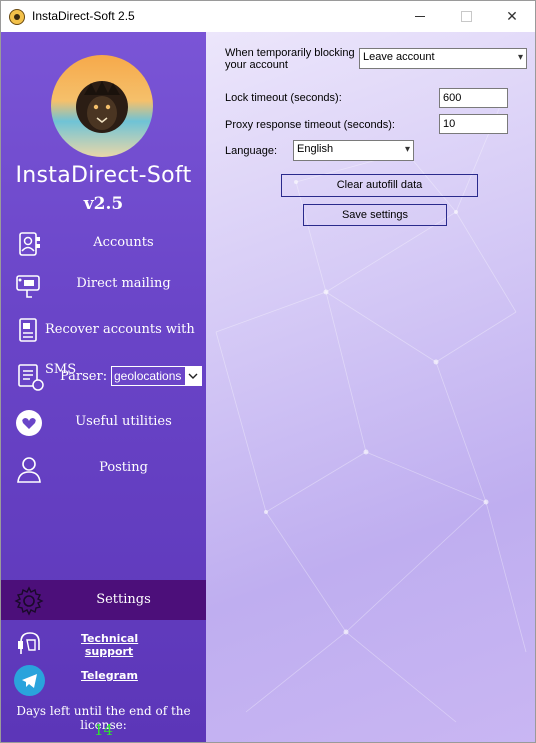 The width and height of the screenshot is (536, 743). I want to click on nav-accounts-label: Accounts, so click(123, 242).